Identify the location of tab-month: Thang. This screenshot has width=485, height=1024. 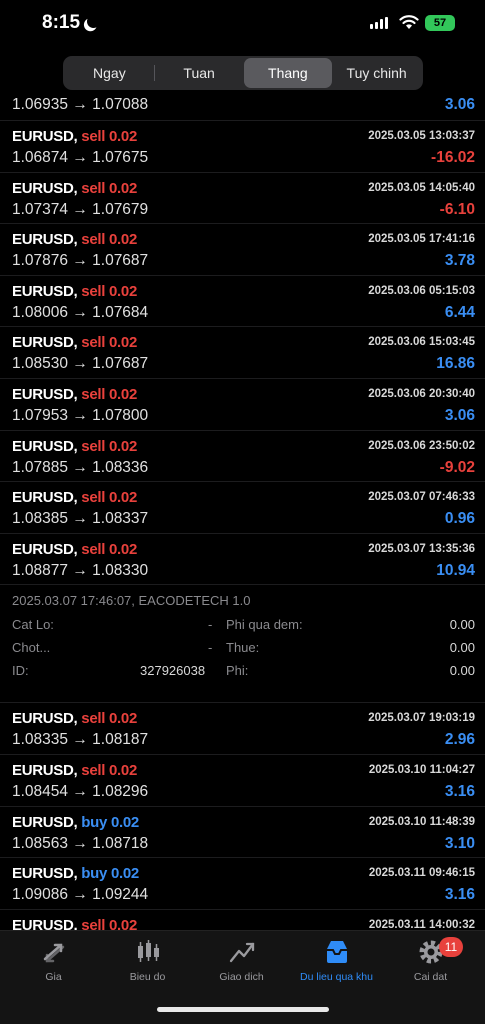
(288, 73).